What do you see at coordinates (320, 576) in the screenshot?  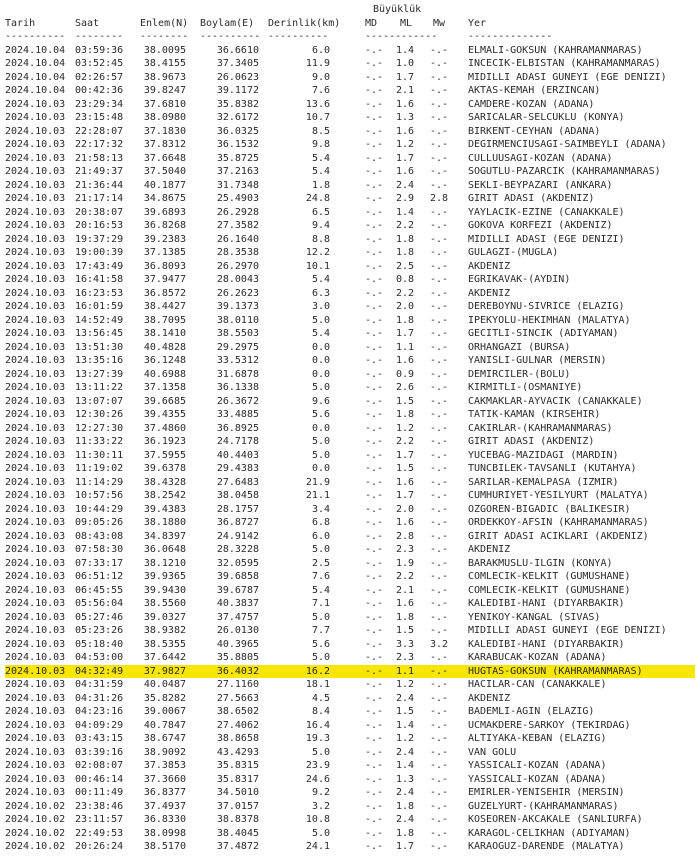 I see `depth-cell: 7.6` at bounding box center [320, 576].